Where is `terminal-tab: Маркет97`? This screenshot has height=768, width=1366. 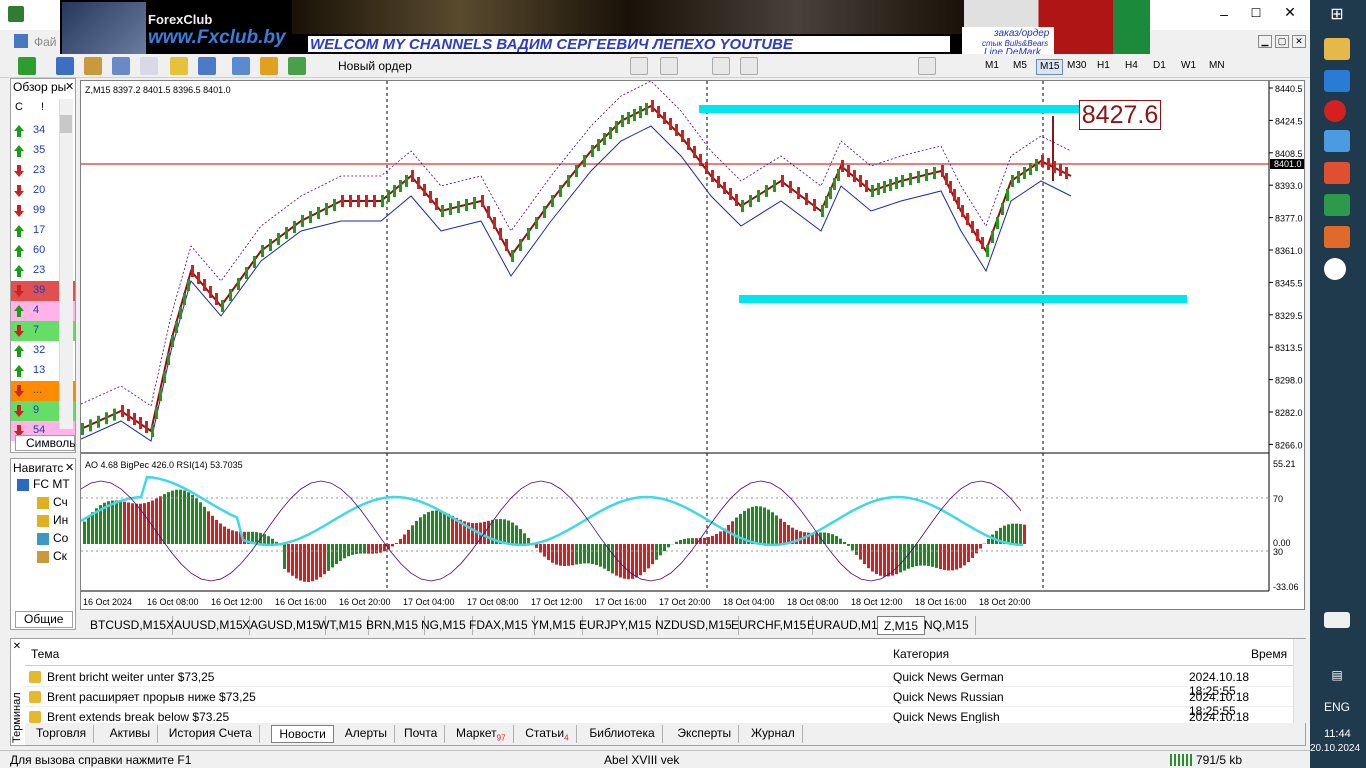 terminal-tab: Маркет97 is located at coordinates (481, 734).